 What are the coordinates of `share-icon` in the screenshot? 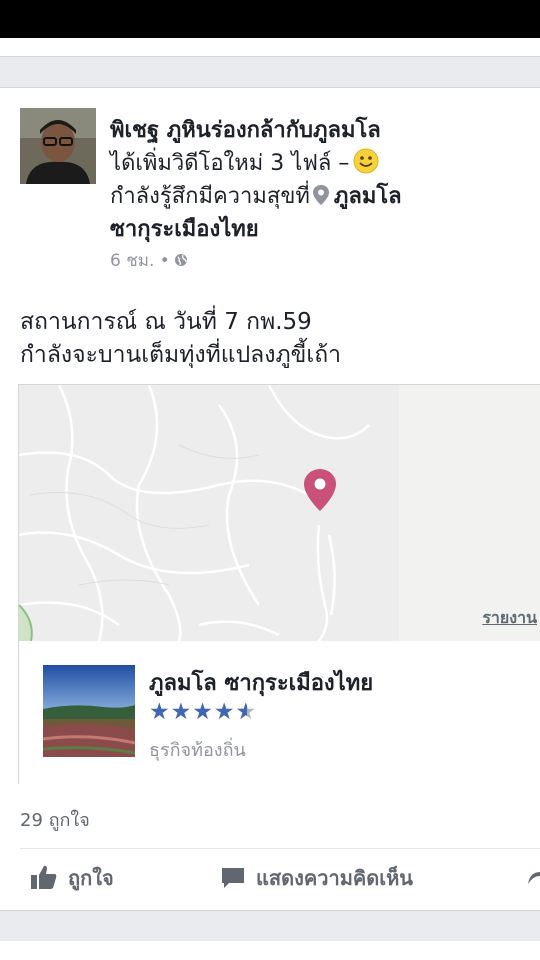 It's located at (534, 875).